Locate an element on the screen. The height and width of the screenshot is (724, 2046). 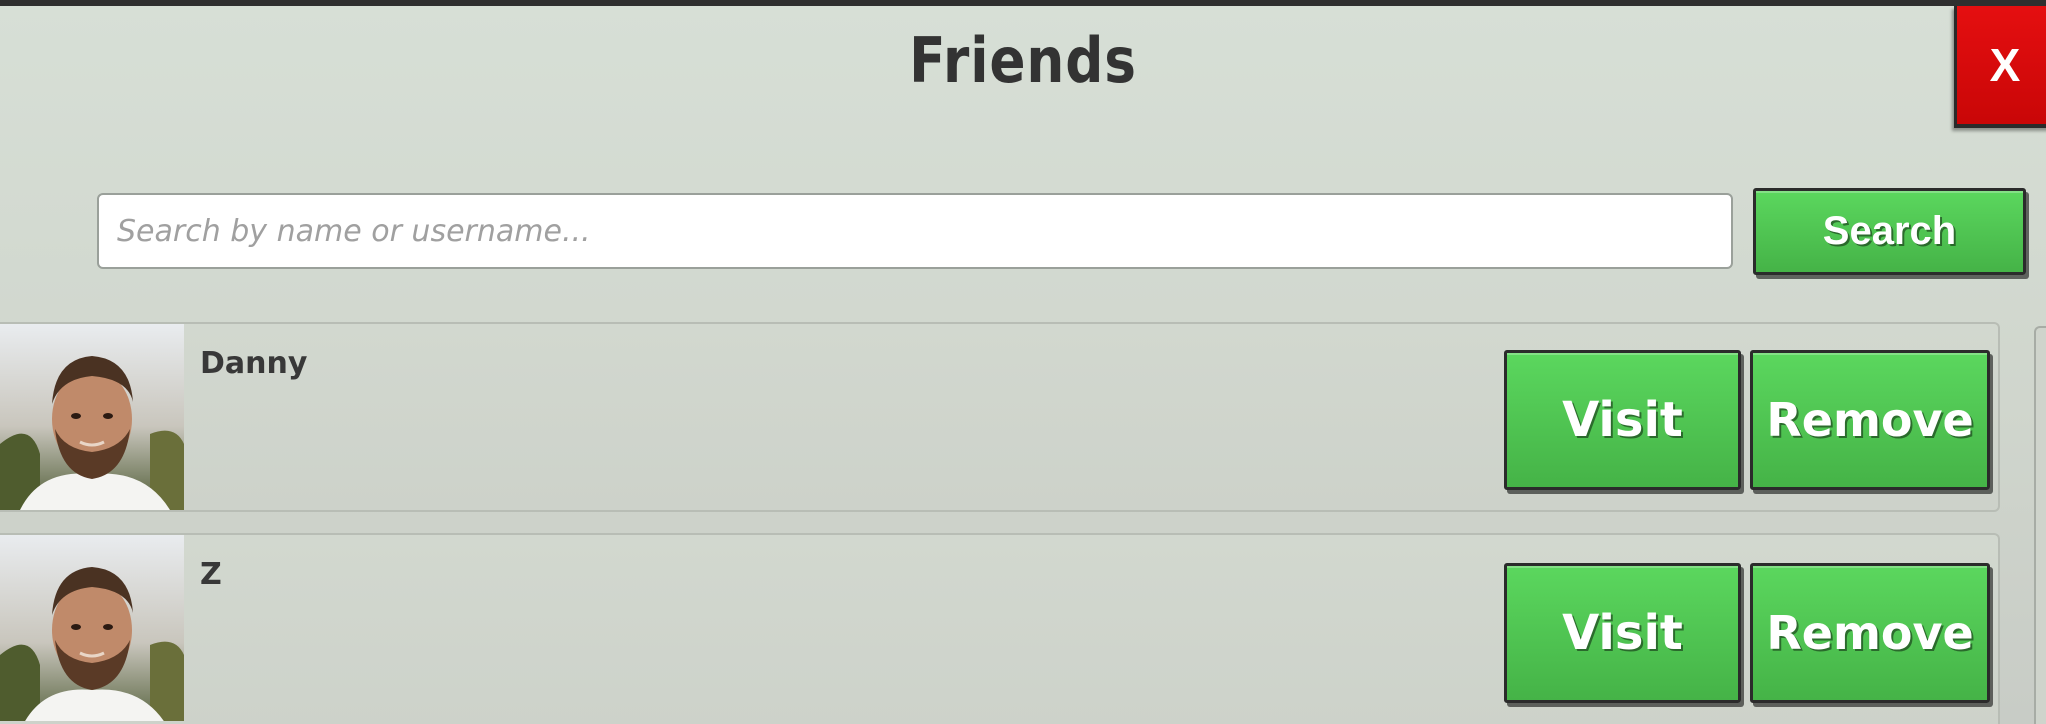
friend-name: Z is located at coordinates (211, 574).